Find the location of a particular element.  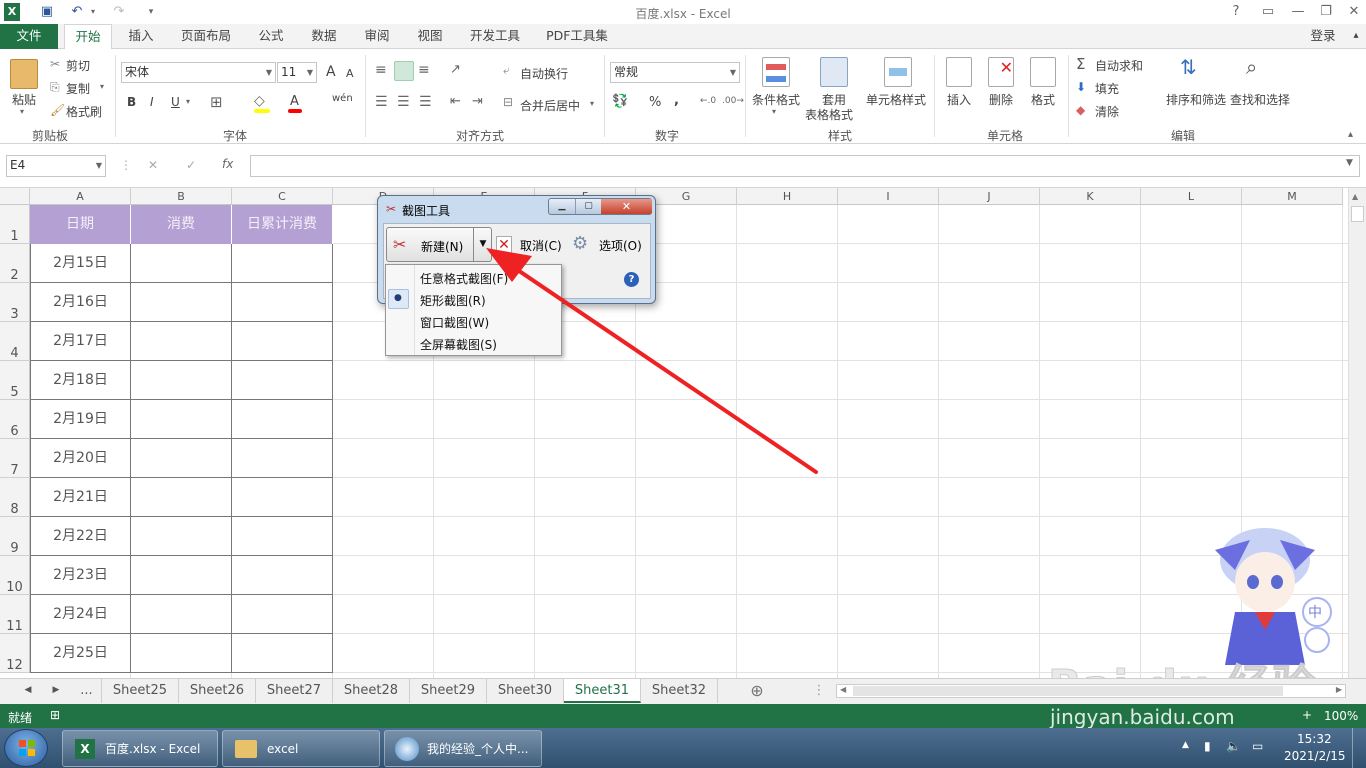

bold-button: B is located at coordinates (131, 102).